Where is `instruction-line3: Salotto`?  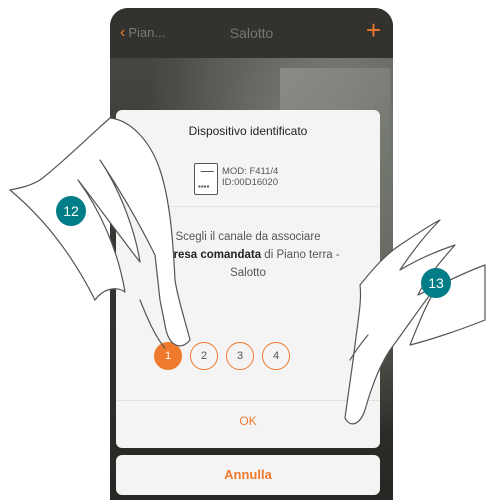 instruction-line3: Salotto is located at coordinates (248, 273).